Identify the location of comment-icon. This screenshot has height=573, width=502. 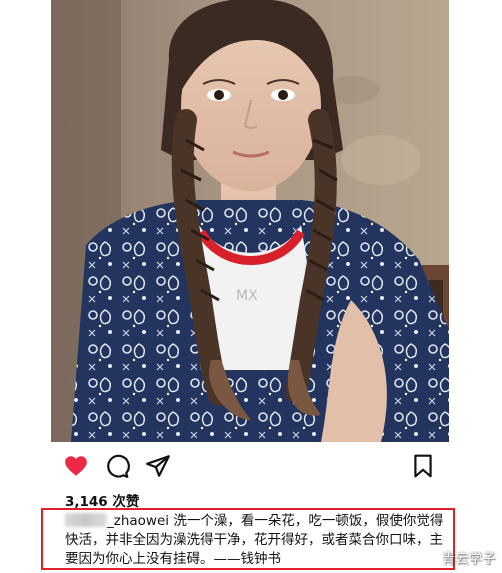
(117, 466).